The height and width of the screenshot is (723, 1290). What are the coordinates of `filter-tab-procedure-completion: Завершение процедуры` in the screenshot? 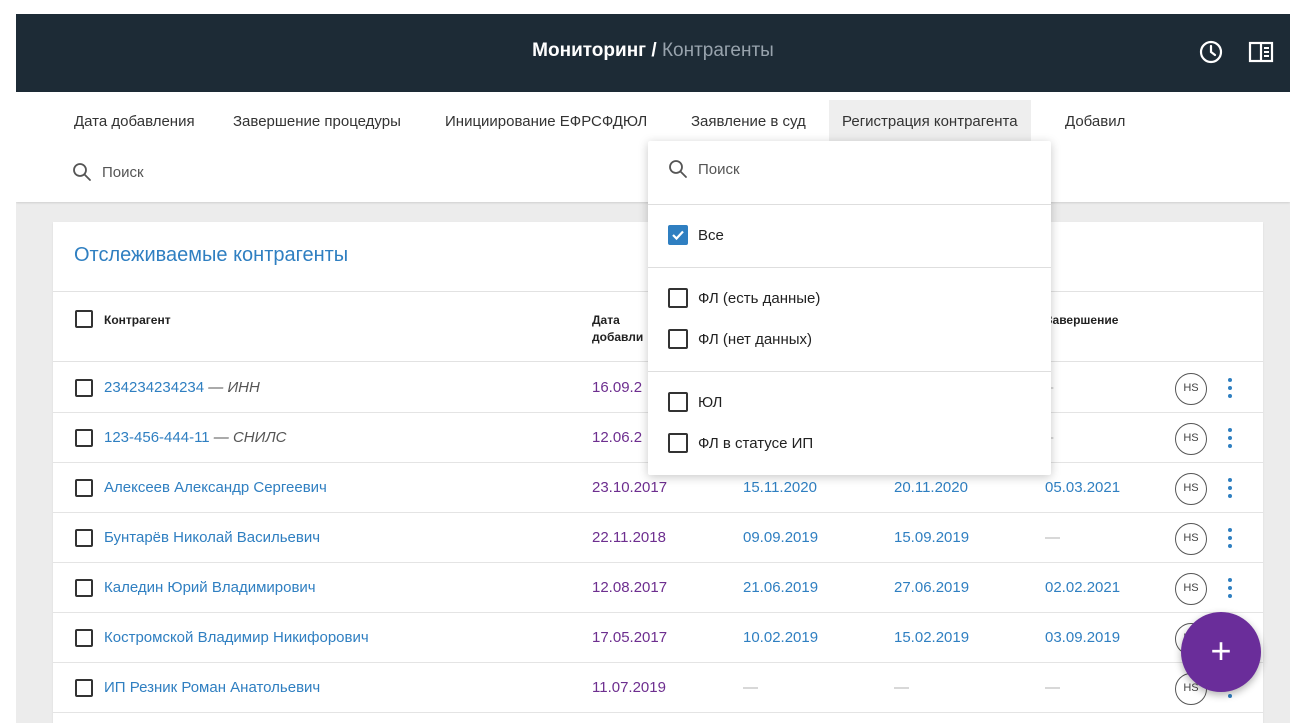 It's located at (317, 122).